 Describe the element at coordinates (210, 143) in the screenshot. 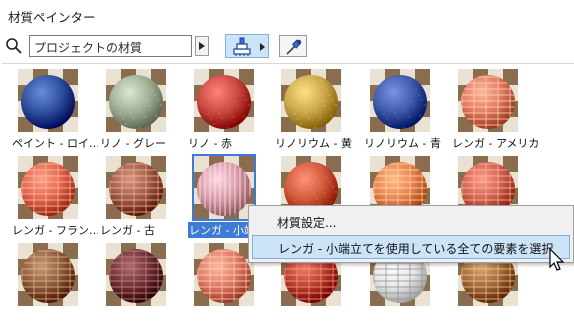

I see `material-label: リノ - 赤` at that location.